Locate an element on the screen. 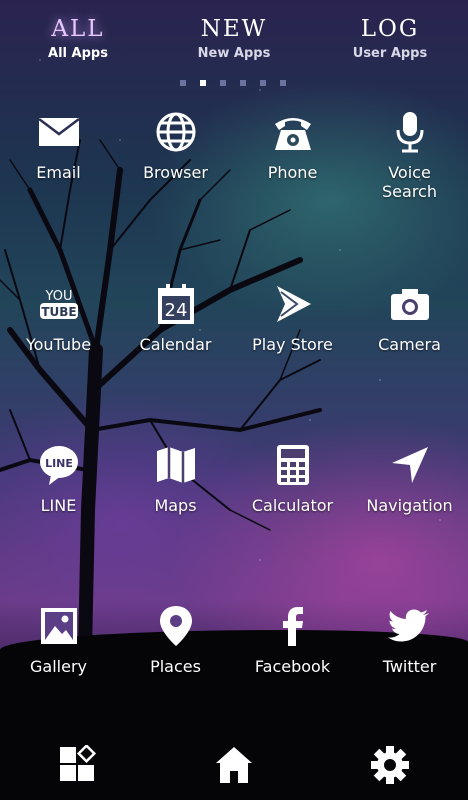 The width and height of the screenshot is (468, 800). app-label: YouTube is located at coordinates (58, 344).